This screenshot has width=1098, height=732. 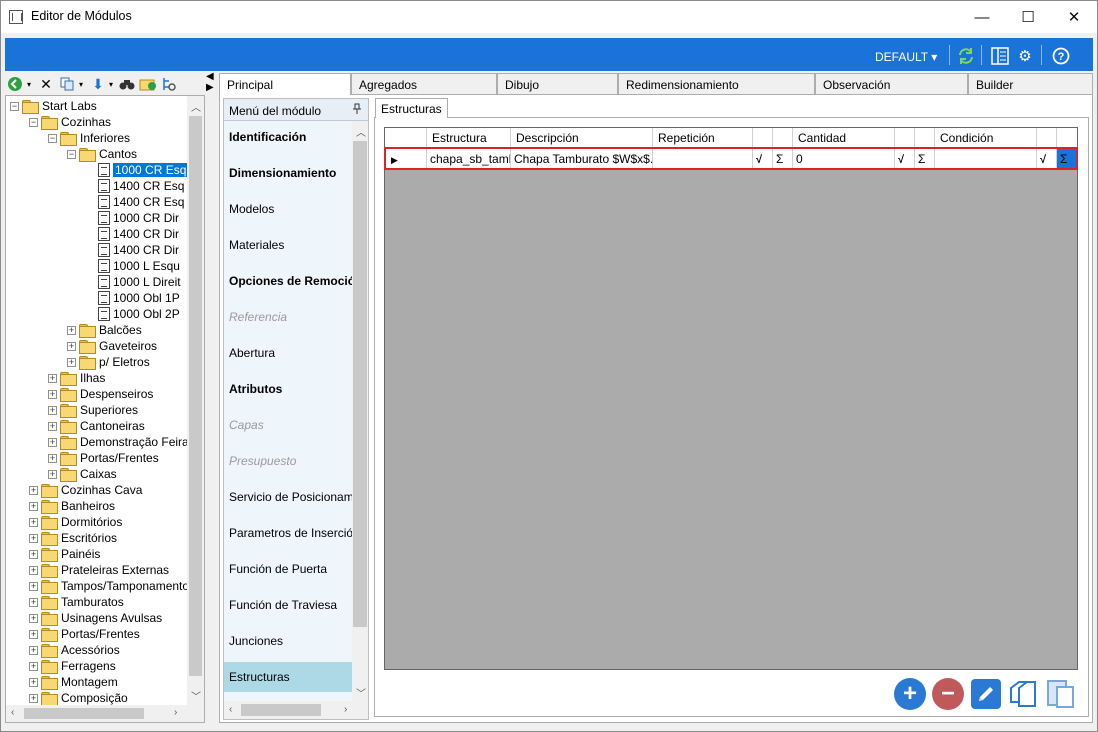 What do you see at coordinates (1000, 56) in the screenshot?
I see `panel-layout-icon` at bounding box center [1000, 56].